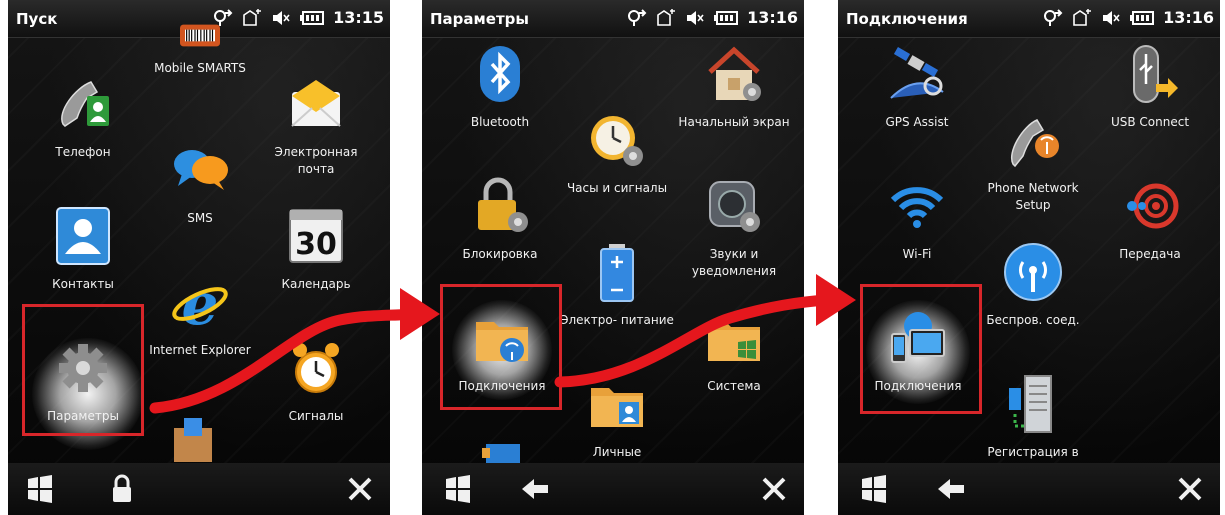 This screenshot has height=515, width=1225. I want to click on tile-label: Беспров. соед., so click(1033, 320).